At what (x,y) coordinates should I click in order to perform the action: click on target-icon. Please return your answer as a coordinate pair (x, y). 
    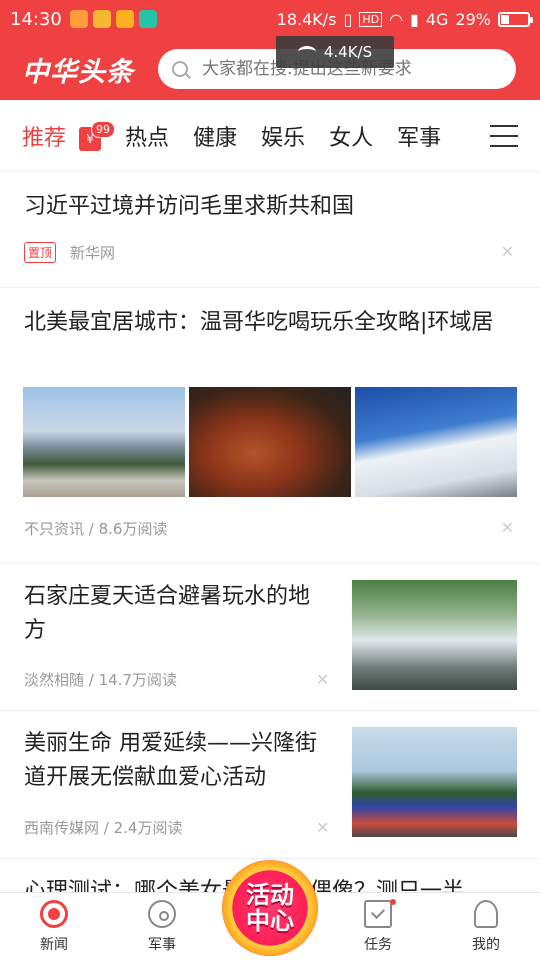
    Looking at the image, I should click on (162, 914).